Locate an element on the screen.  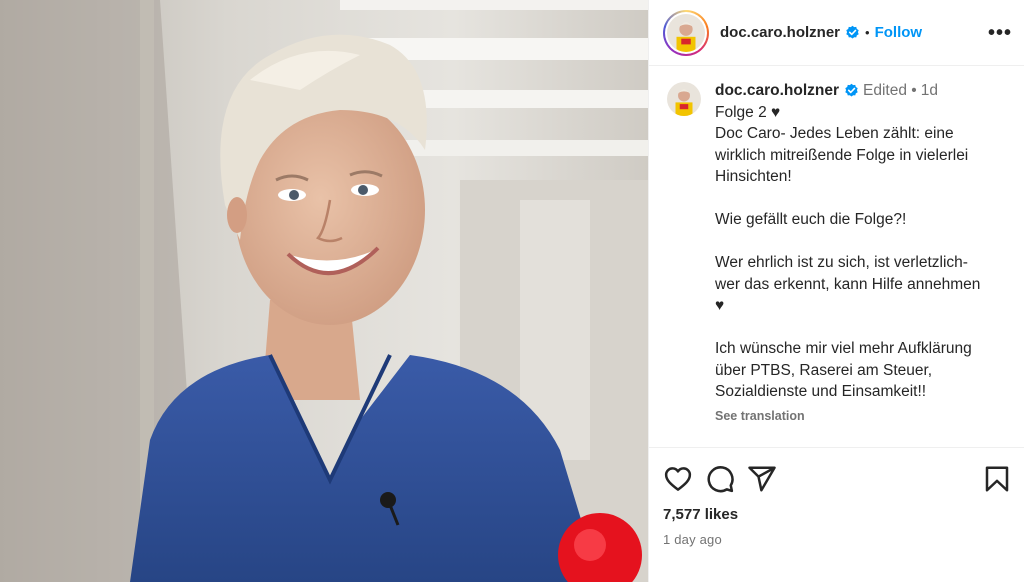
post-actions: 7,577 likes 1 day ago is located at coordinates (836, 514).